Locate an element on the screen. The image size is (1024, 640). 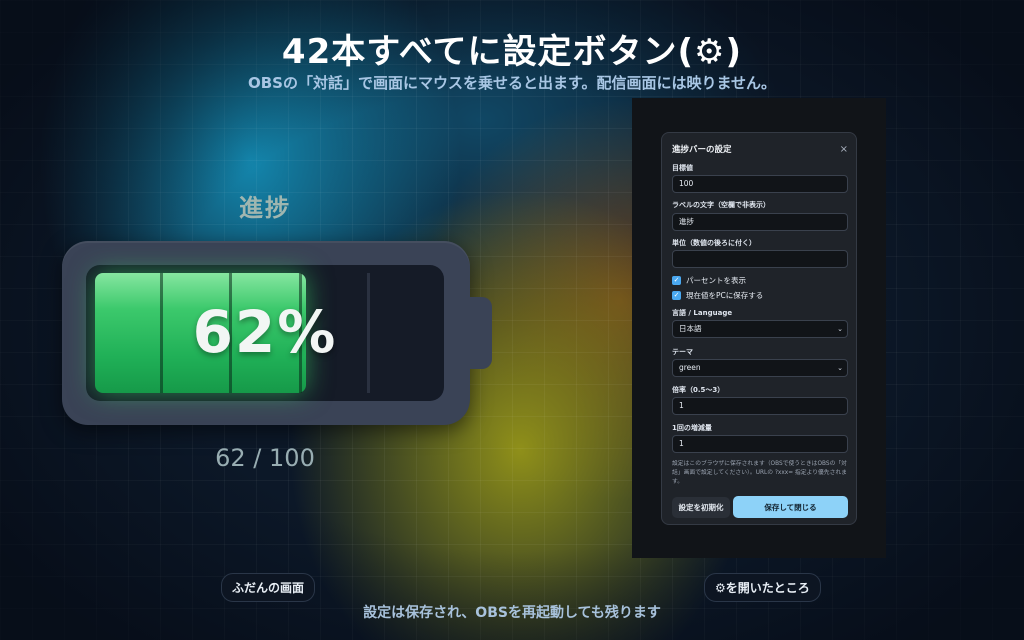
target-input: 100 is located at coordinates (760, 184).